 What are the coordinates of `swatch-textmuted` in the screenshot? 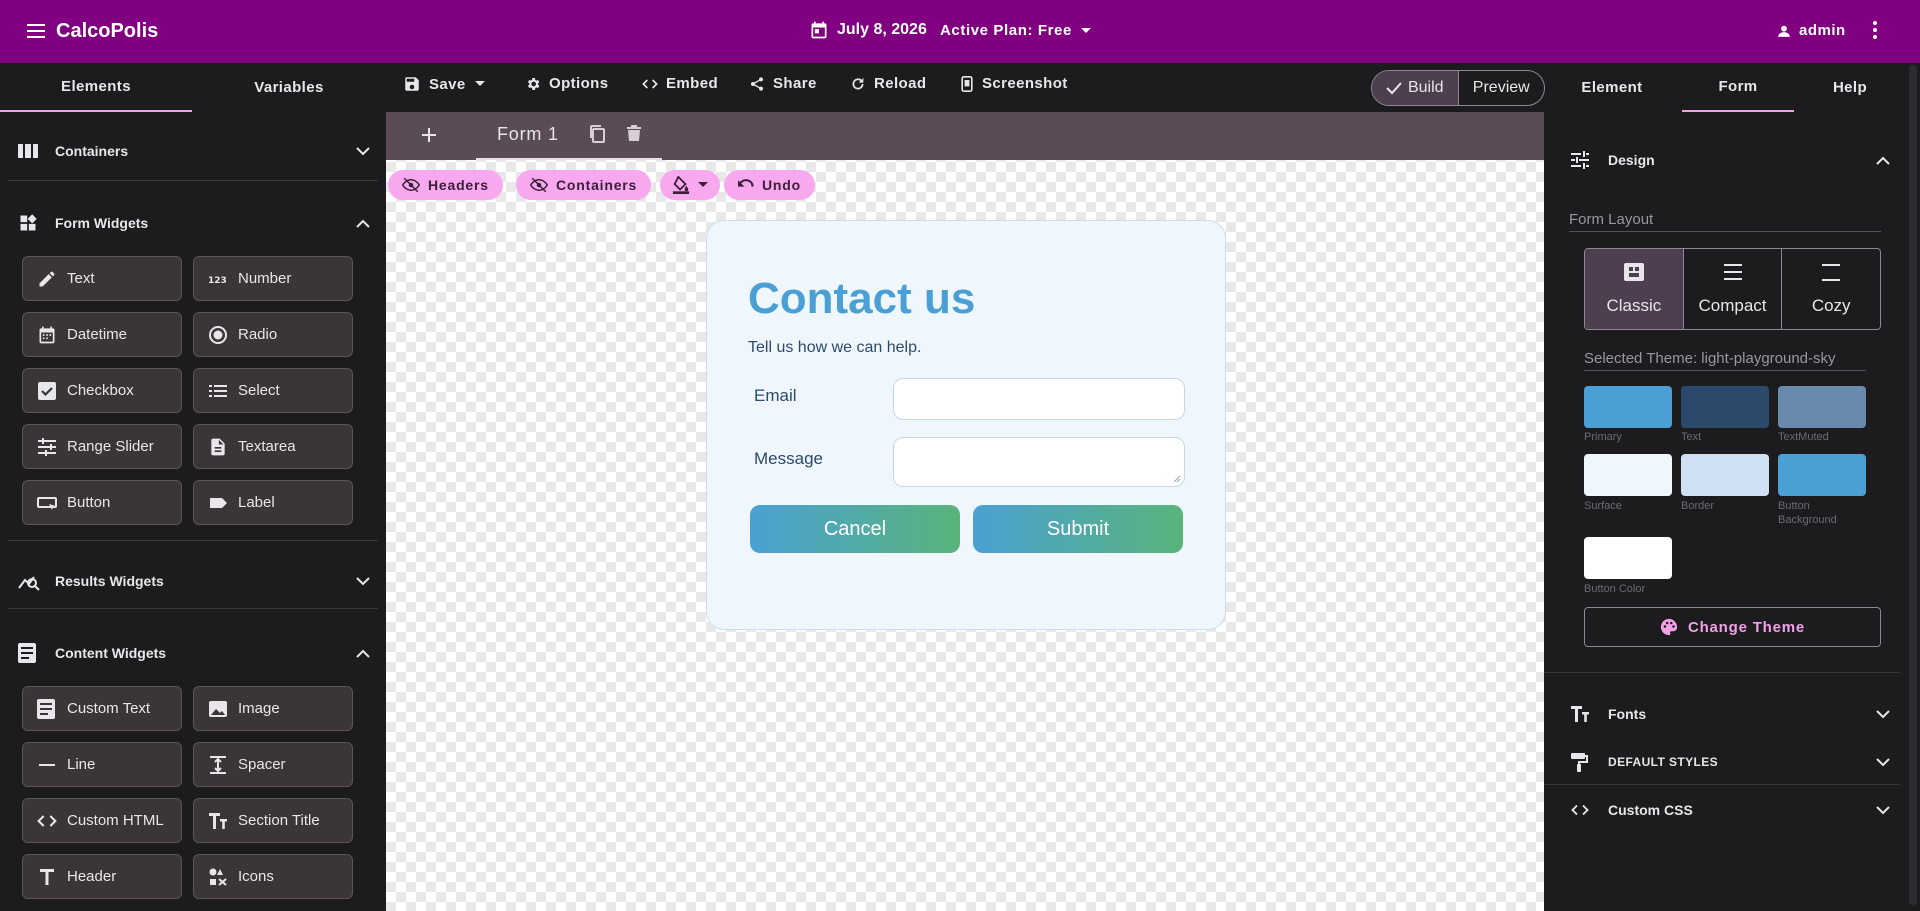 It's located at (1822, 407).